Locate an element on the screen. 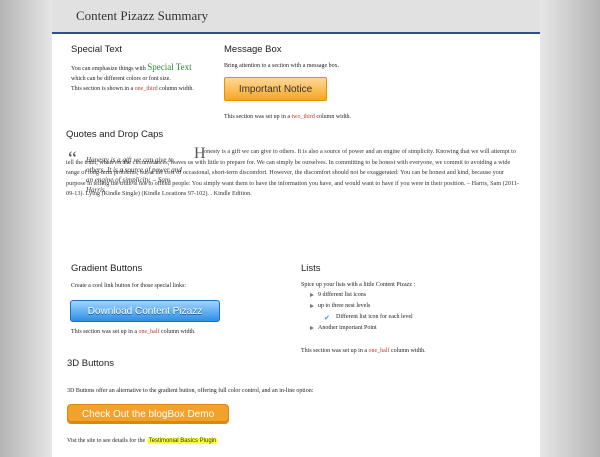 The image size is (600, 457). blogbox-demo-button: Check Out the blogBox Demo is located at coordinates (148, 414).